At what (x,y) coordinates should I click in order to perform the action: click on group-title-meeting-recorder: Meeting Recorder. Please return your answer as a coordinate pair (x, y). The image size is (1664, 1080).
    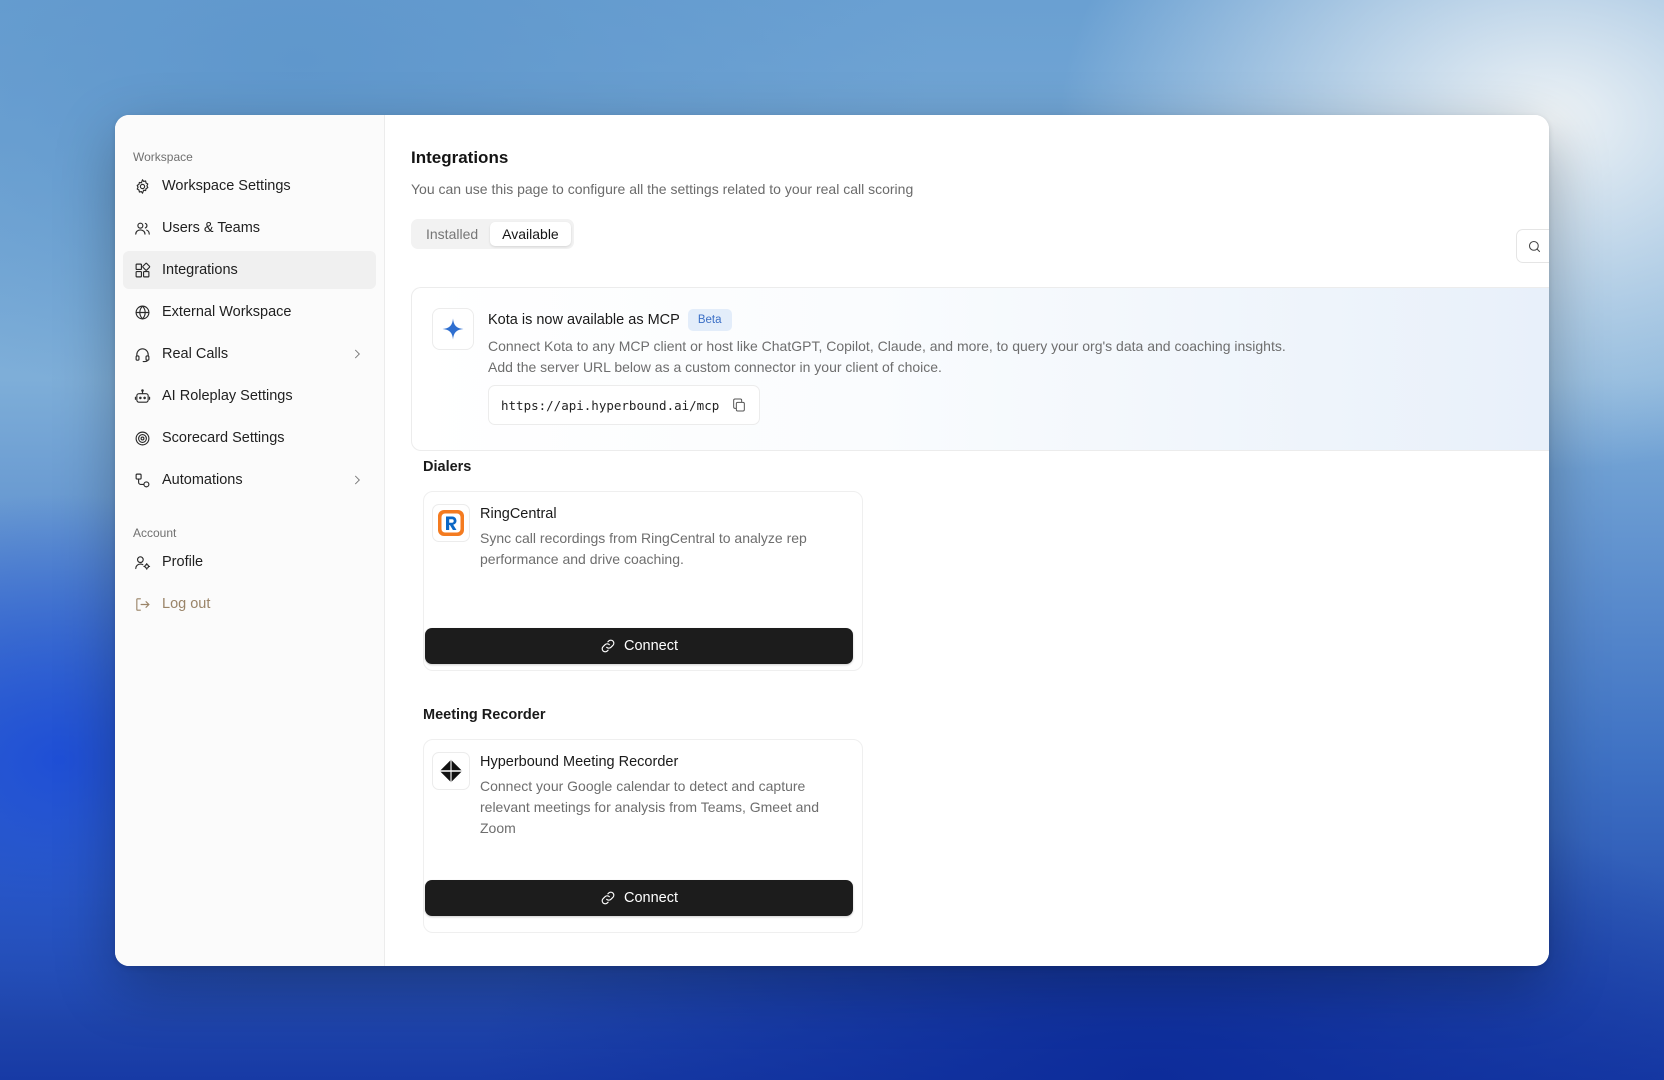
    Looking at the image, I should click on (484, 715).